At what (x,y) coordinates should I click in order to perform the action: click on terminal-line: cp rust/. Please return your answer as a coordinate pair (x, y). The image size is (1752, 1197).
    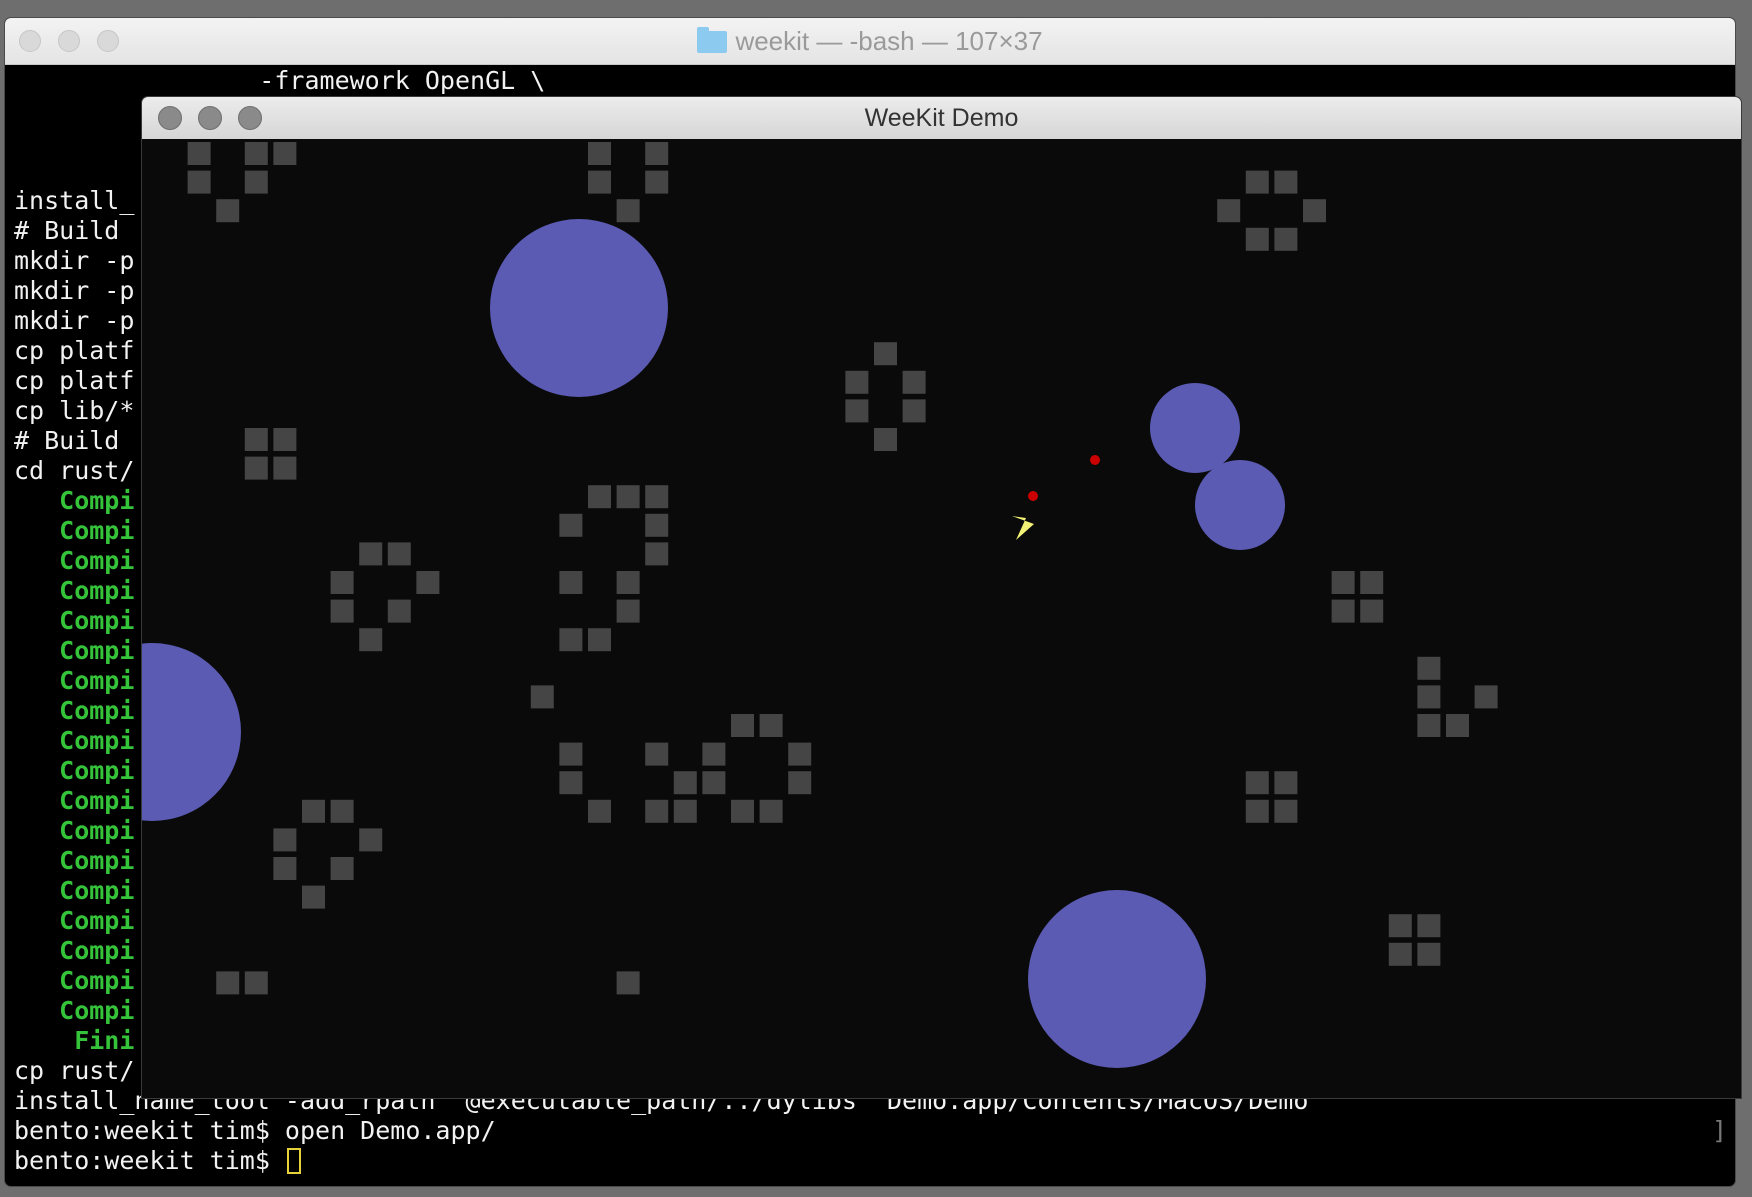
    Looking at the image, I should click on (74, 1070).